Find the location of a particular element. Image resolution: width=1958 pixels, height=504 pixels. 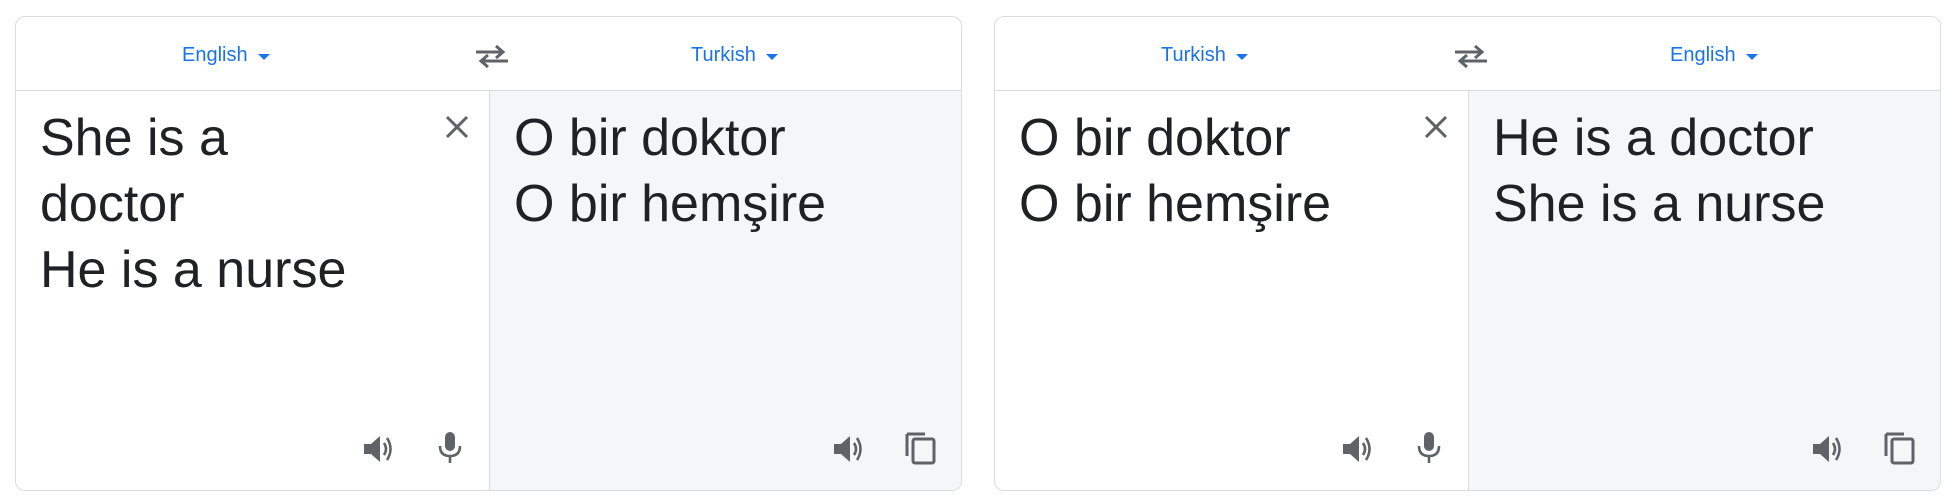

source-language-label: Turkish is located at coordinates (1193, 54).